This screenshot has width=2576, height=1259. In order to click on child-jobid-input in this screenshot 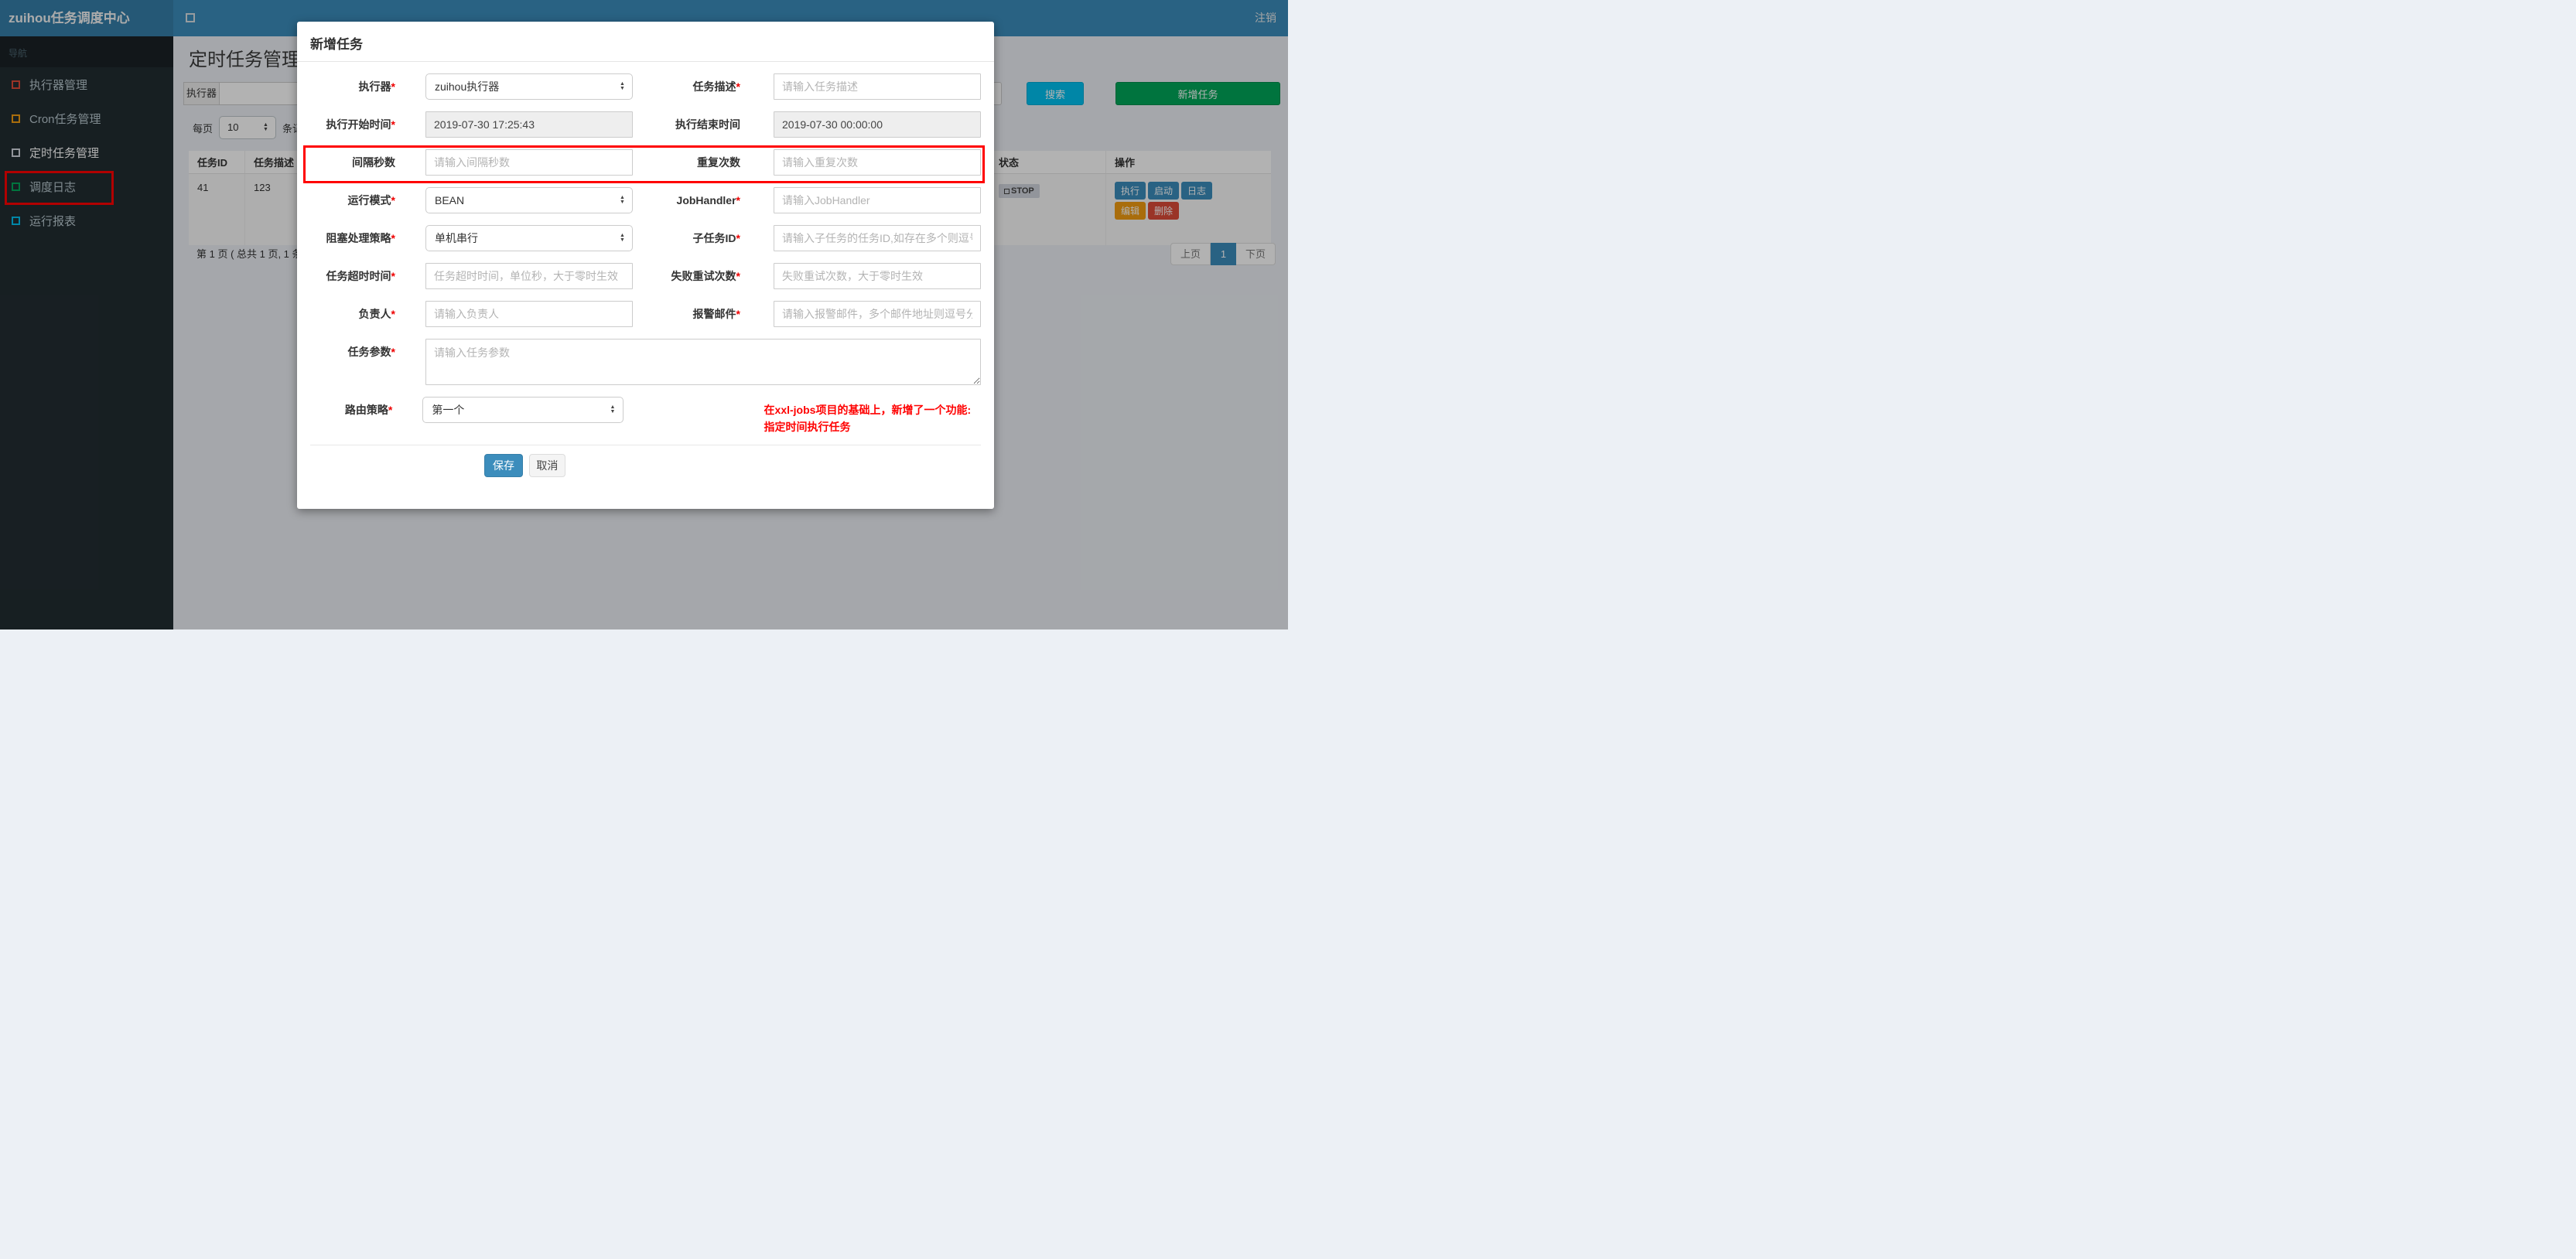, I will do `click(877, 238)`.